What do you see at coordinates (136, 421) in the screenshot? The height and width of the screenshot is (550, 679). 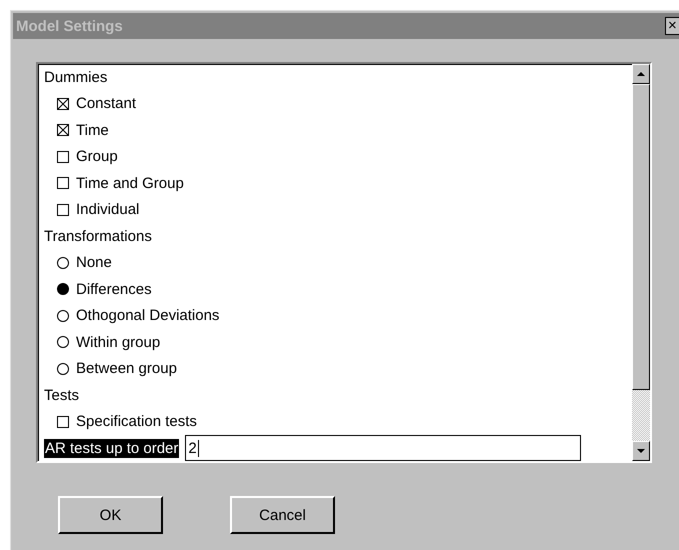 I see `checkbox-label: Specification tests` at bounding box center [136, 421].